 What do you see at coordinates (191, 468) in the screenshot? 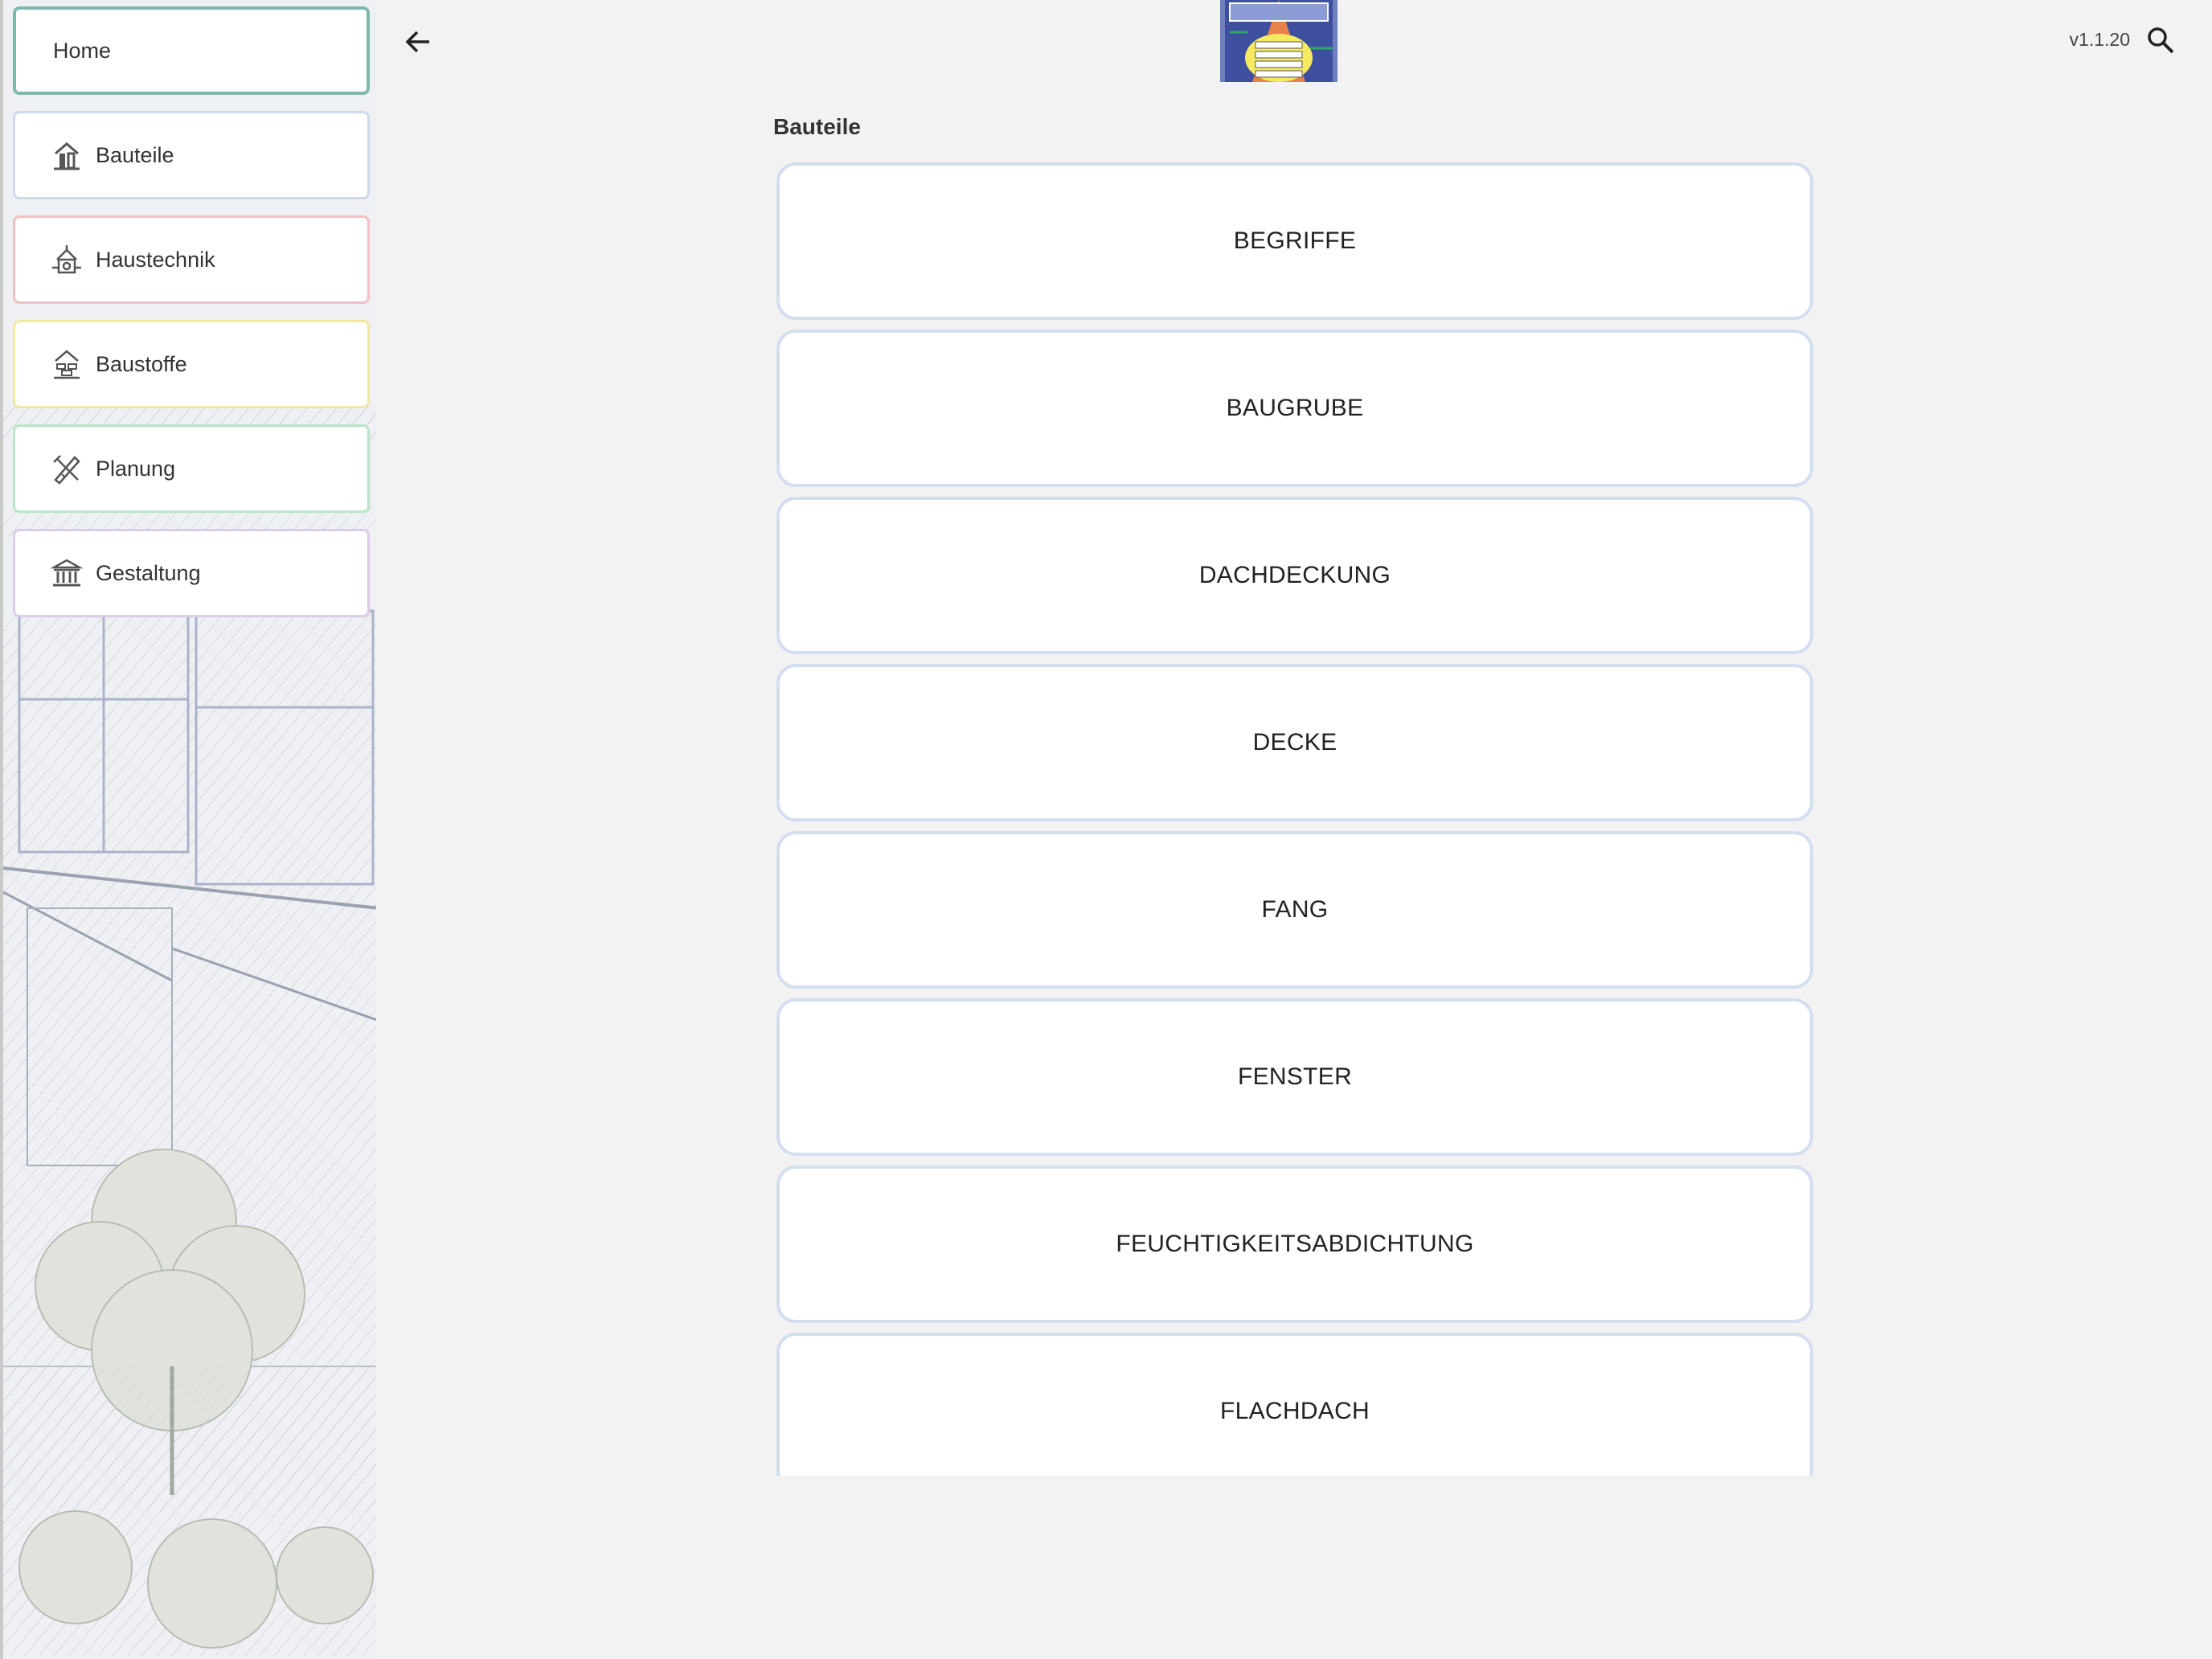
I see `sidebar-item-planung: Planung` at bounding box center [191, 468].